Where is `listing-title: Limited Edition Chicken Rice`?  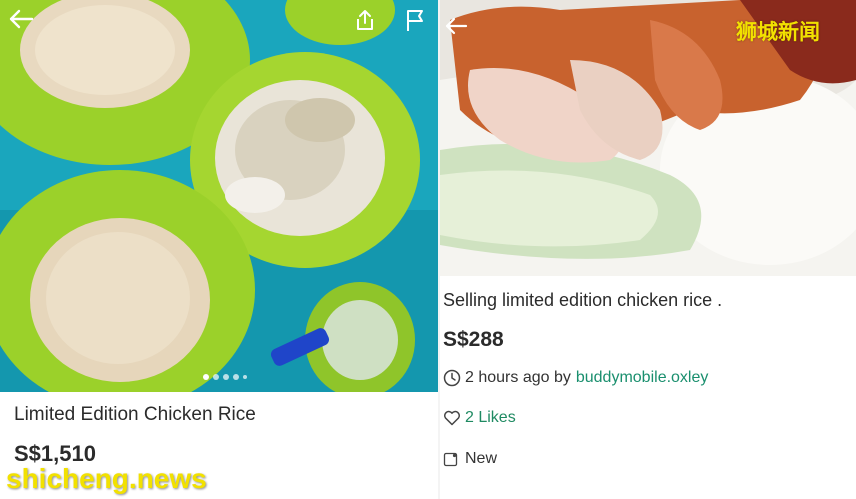 listing-title: Limited Edition Chicken Rice is located at coordinates (135, 415).